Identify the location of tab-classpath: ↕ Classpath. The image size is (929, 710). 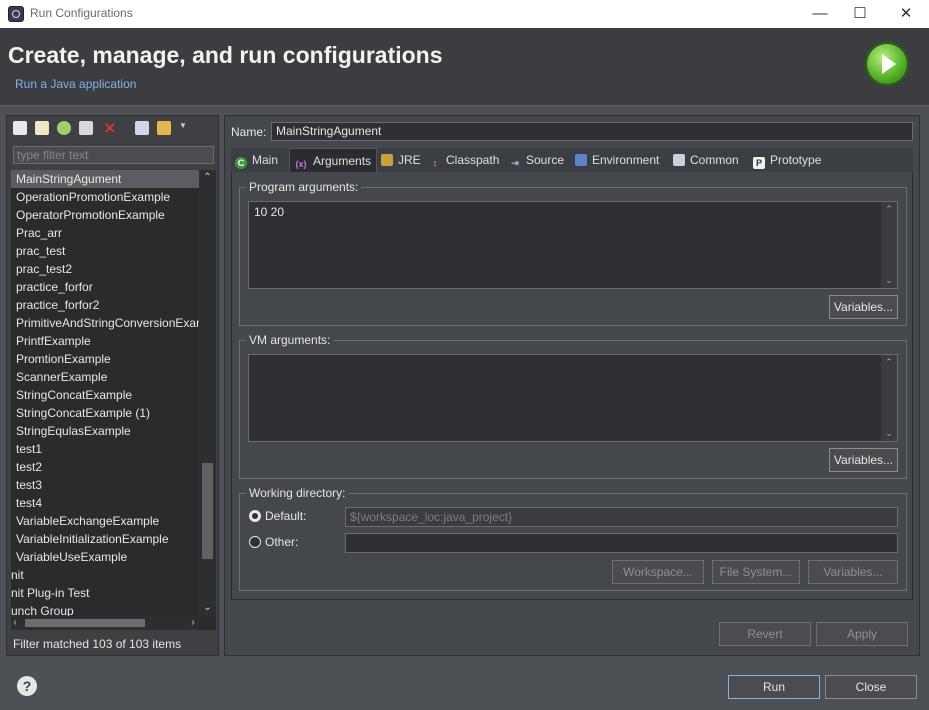
(465, 160).